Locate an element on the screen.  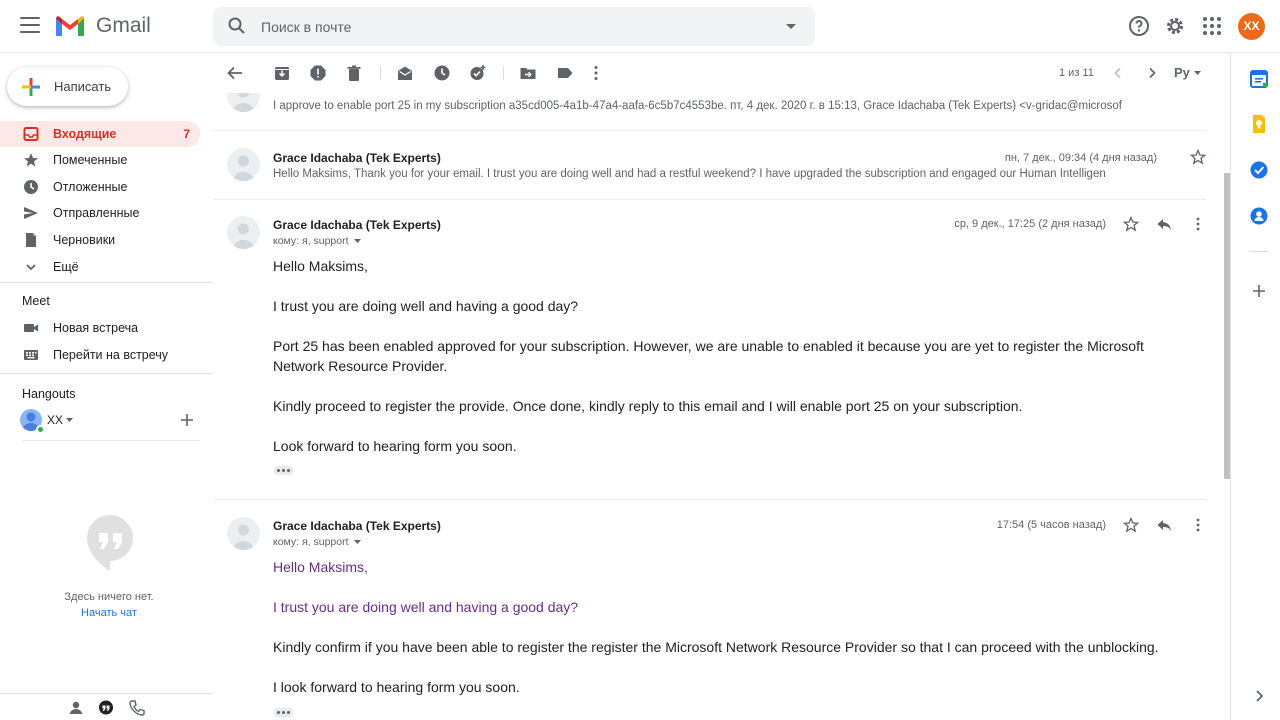
nav-label-more: Ещё is located at coordinates (66, 267).